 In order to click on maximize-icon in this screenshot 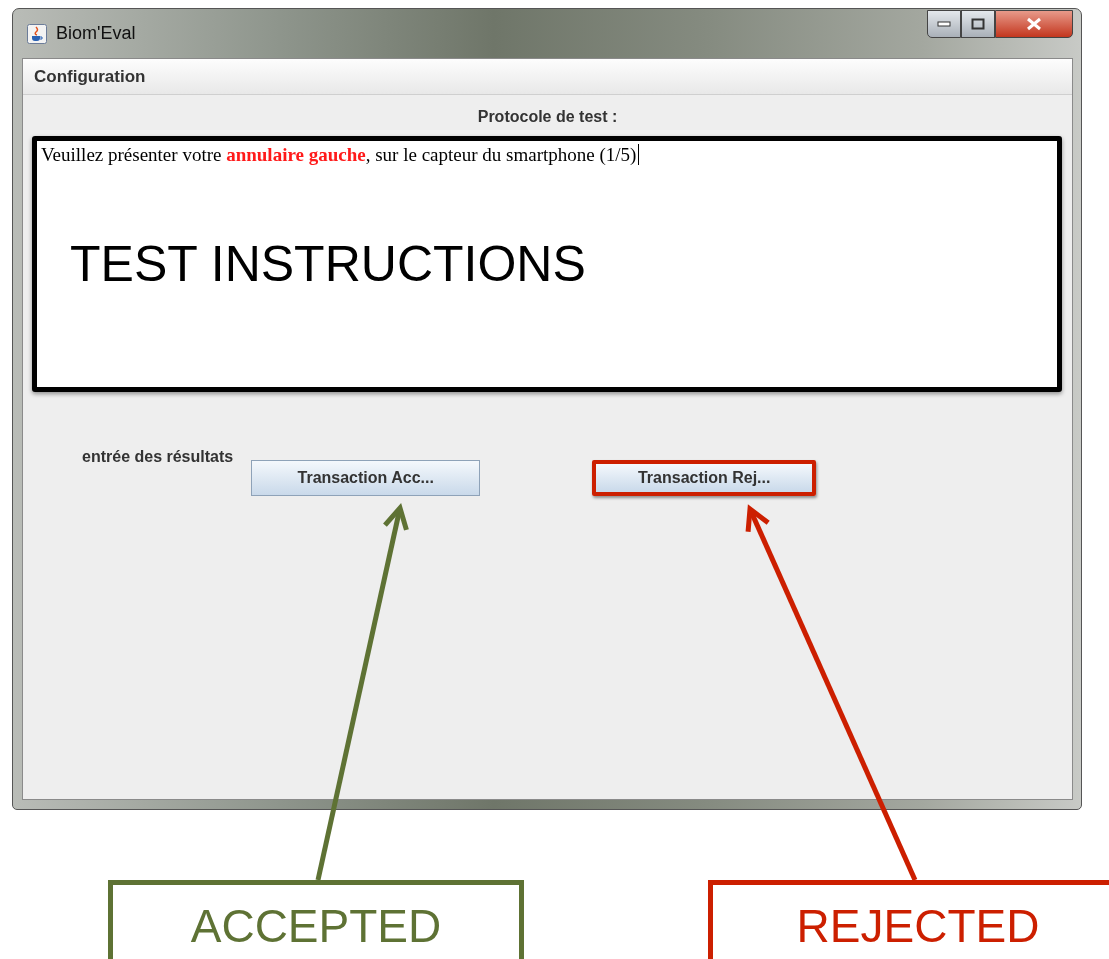, I will do `click(978, 24)`.